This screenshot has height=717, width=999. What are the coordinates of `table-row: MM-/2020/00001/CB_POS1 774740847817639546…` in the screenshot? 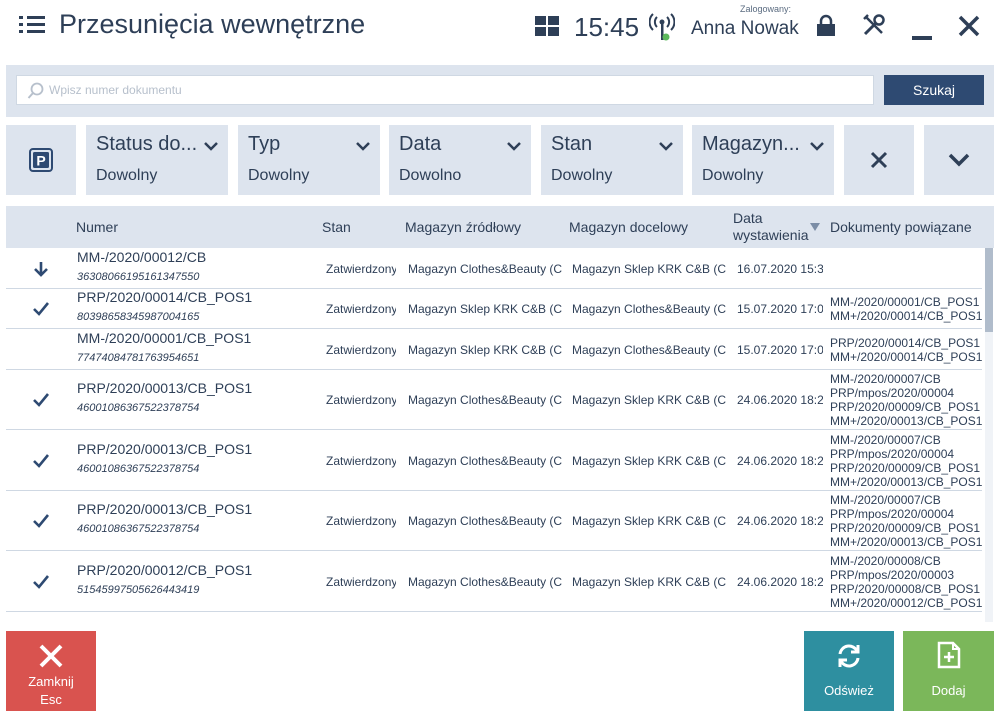 It's located at (494, 349).